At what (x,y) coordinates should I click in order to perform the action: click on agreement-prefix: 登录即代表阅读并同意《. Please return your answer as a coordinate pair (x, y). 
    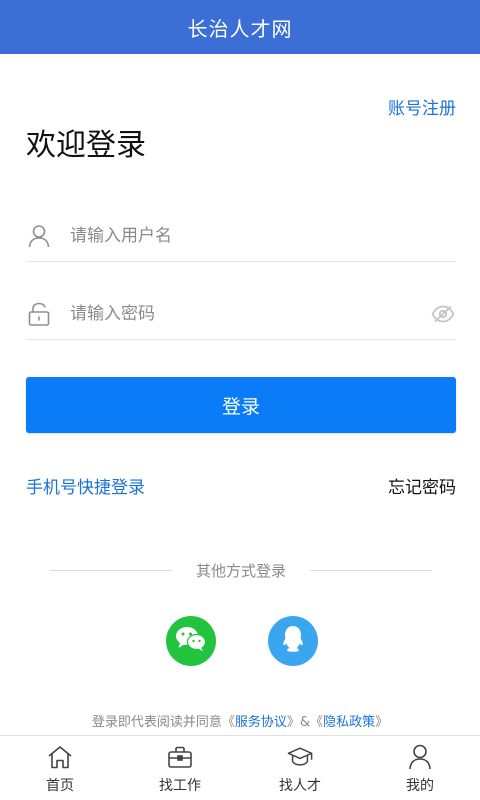
    Looking at the image, I should click on (163, 722).